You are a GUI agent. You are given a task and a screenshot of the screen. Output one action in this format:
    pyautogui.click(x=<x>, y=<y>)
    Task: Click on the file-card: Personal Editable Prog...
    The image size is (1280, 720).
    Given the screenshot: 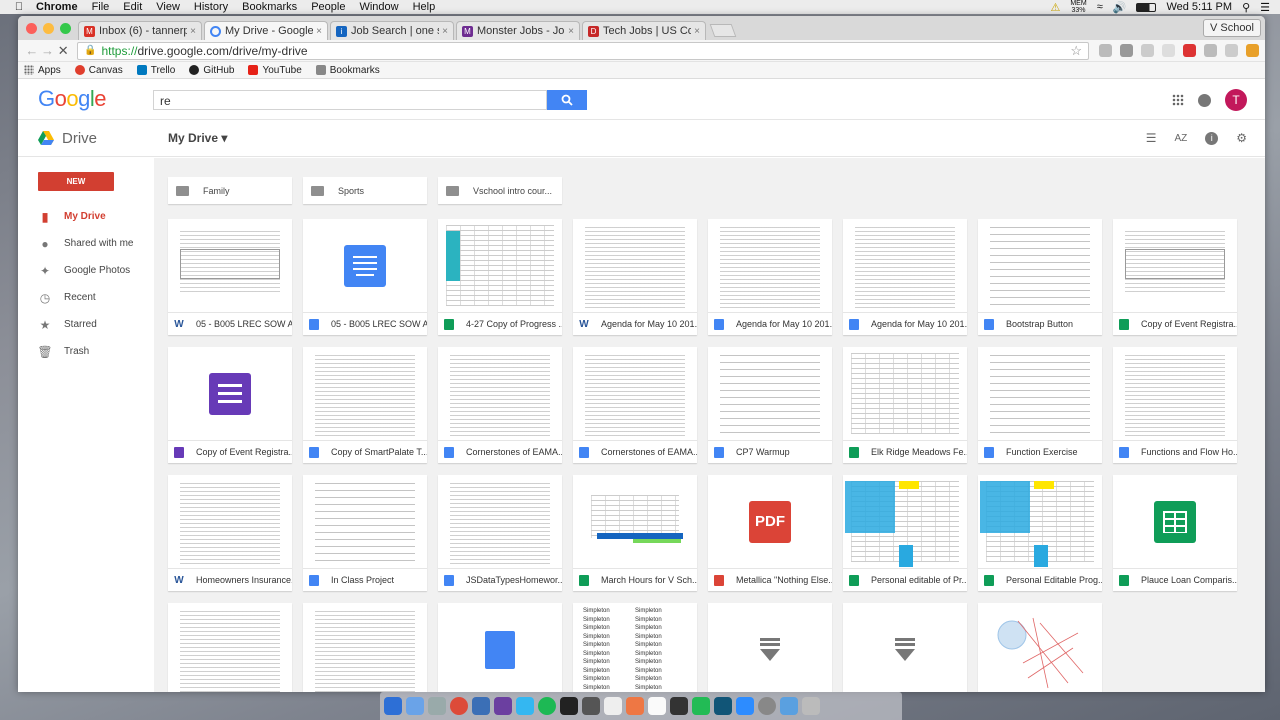 What is the action you would take?
    pyautogui.click(x=1040, y=533)
    